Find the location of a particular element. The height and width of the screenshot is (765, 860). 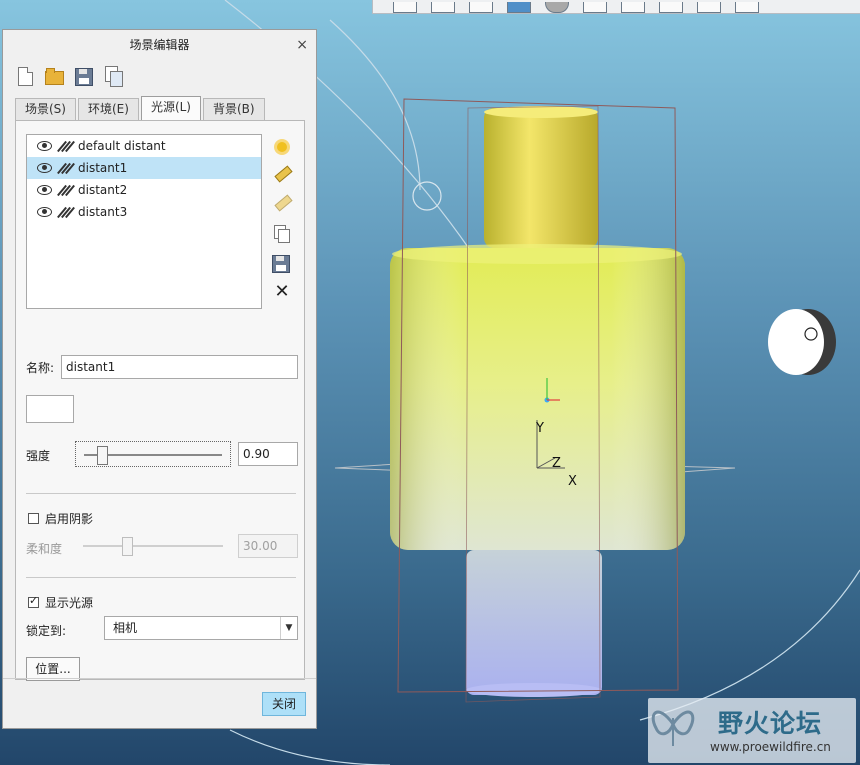

light-color-swatch is located at coordinates (50, 409).